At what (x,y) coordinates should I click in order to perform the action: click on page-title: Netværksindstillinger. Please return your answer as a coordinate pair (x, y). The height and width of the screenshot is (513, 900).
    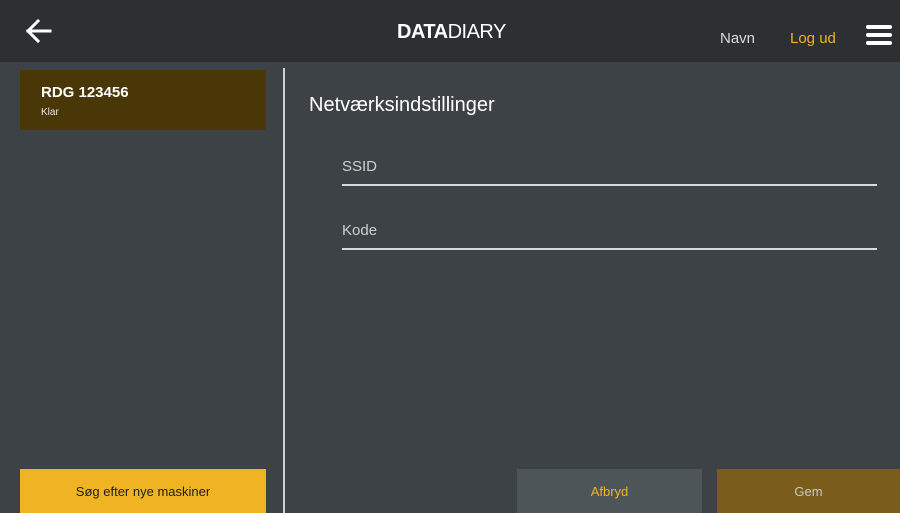
    Looking at the image, I should click on (402, 105).